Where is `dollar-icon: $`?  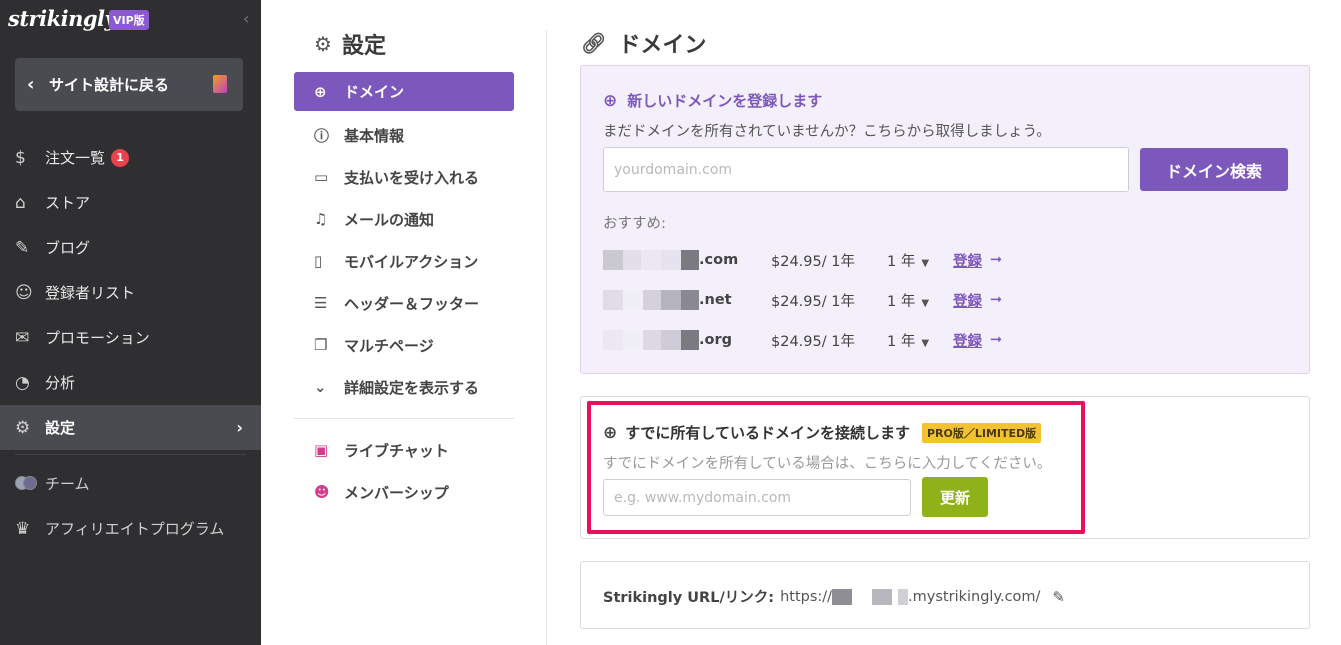 dollar-icon: $ is located at coordinates (20, 157).